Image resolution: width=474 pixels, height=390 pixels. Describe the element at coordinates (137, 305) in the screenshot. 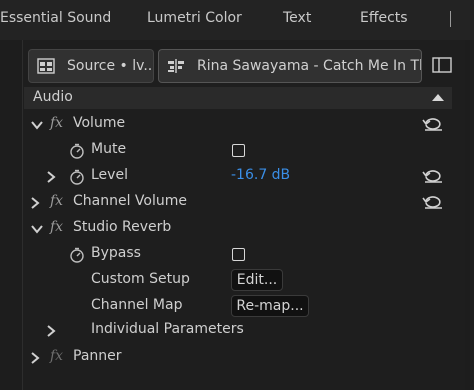

I see `param-label: Channel Map` at that location.